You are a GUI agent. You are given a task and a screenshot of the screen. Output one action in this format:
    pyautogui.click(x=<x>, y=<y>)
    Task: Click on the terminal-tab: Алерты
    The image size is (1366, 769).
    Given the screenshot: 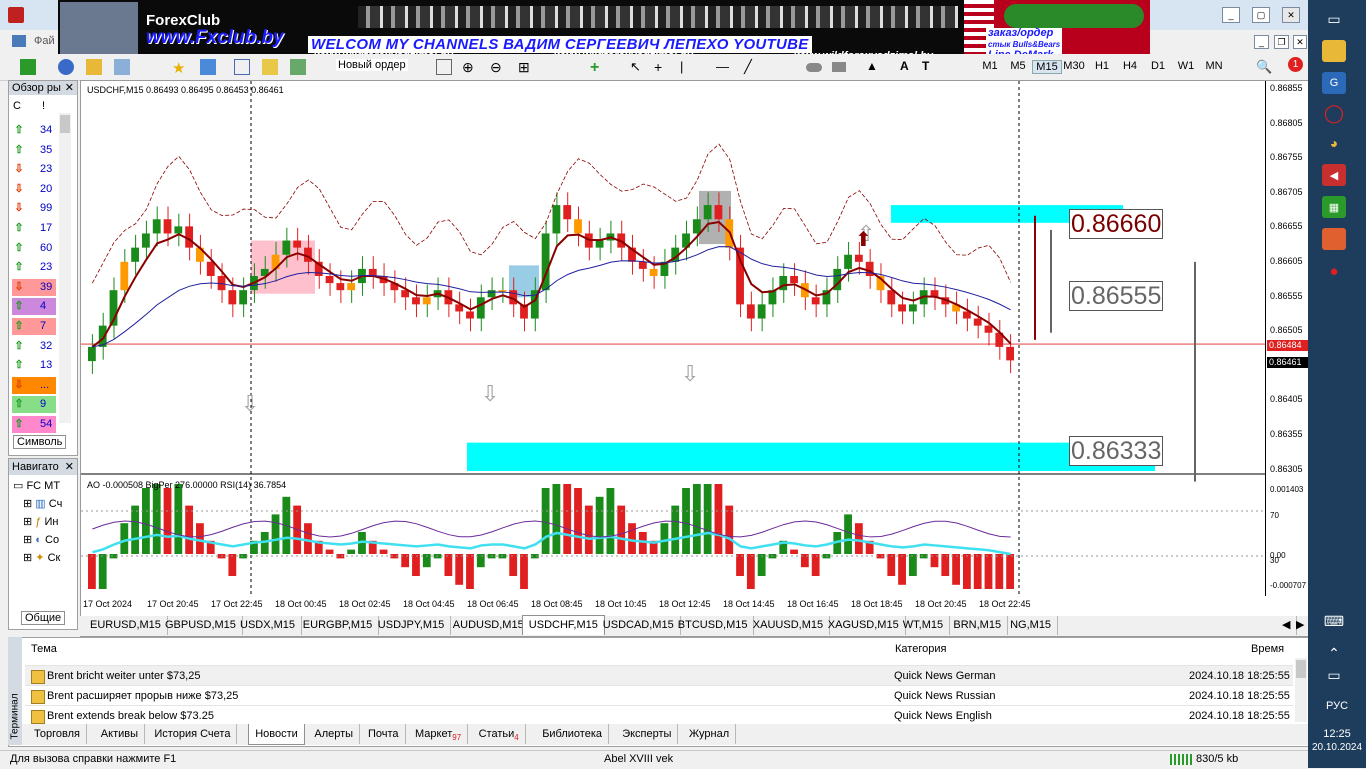 What is the action you would take?
    pyautogui.click(x=334, y=734)
    